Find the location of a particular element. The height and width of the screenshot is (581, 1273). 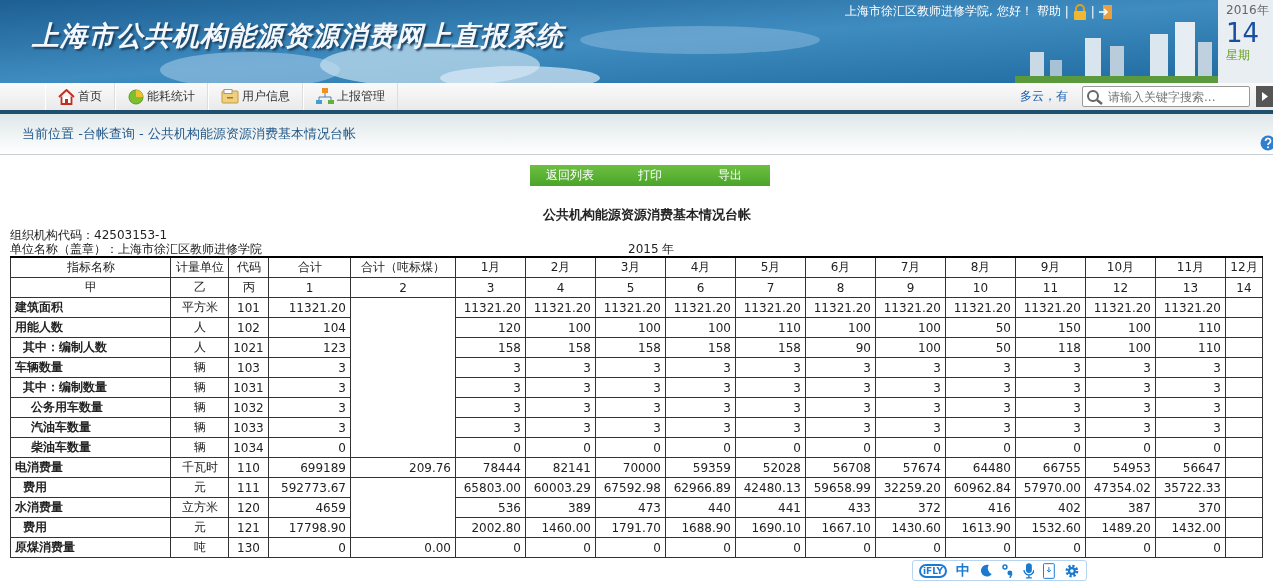

exit-door-icon is located at coordinates (1105, 11).